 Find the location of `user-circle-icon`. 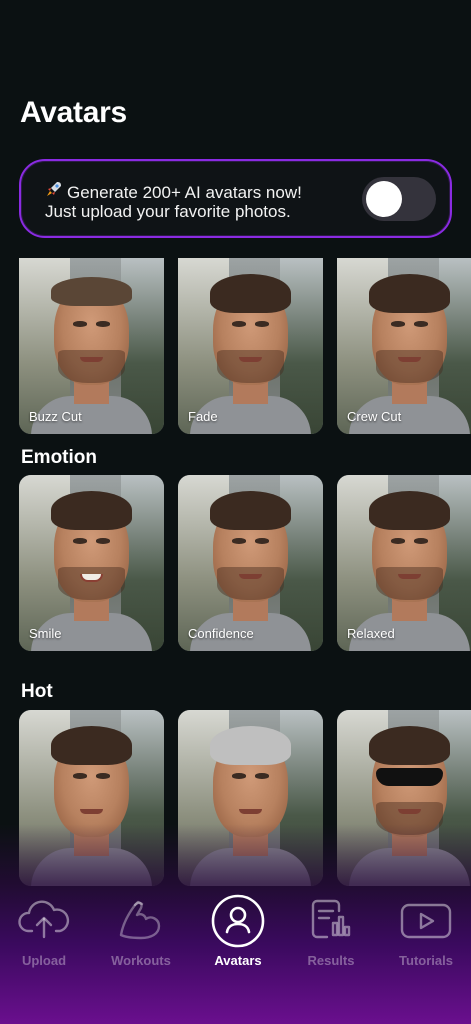

user-circle-icon is located at coordinates (238, 921).